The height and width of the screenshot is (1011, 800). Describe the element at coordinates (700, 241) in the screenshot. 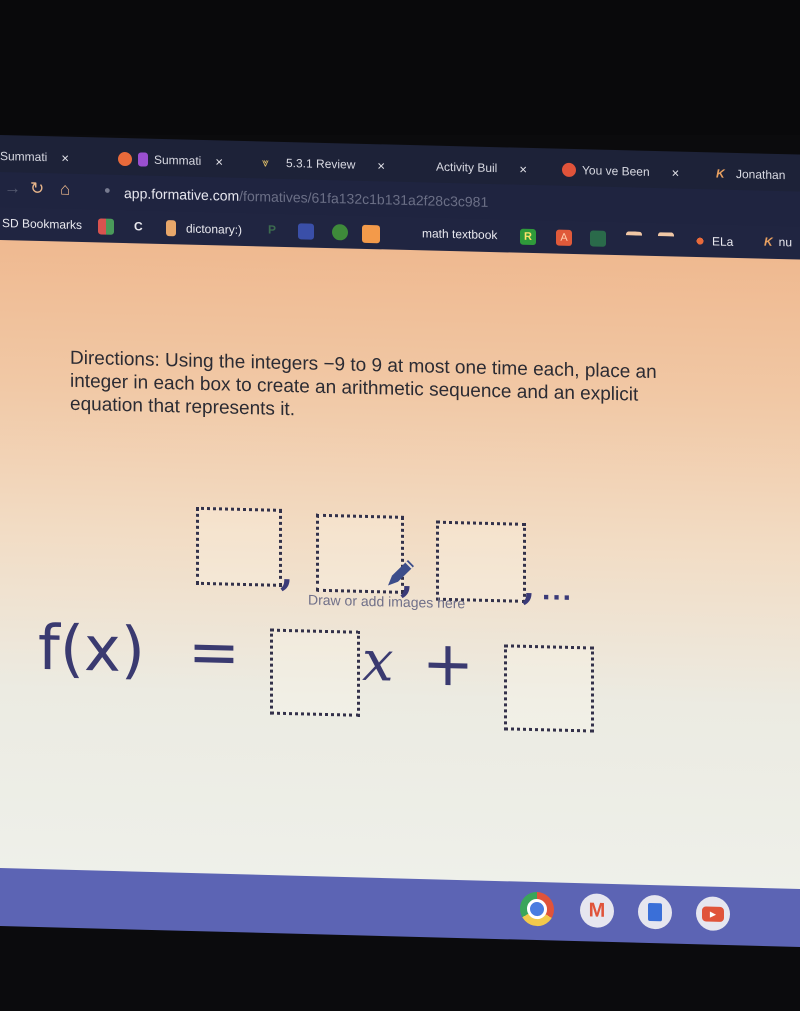

I see `dots-favicon` at that location.